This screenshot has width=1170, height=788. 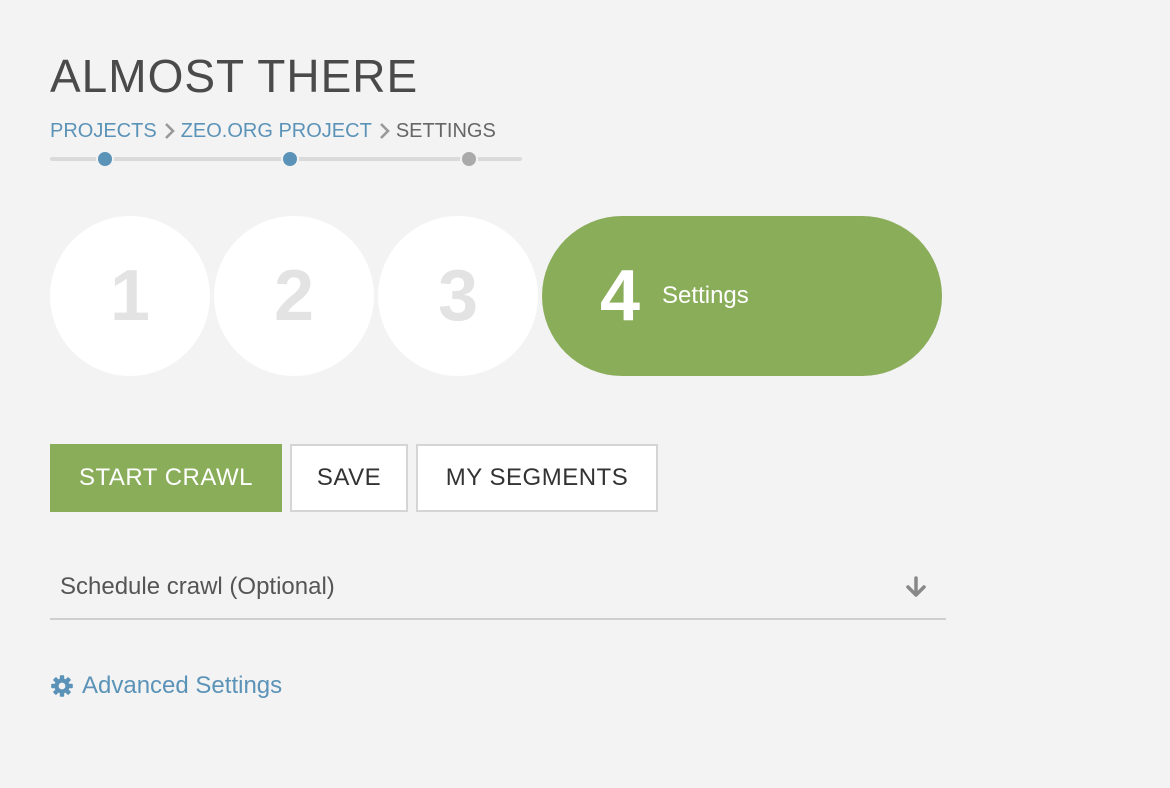 I want to click on gear-icon, so click(x=62, y=686).